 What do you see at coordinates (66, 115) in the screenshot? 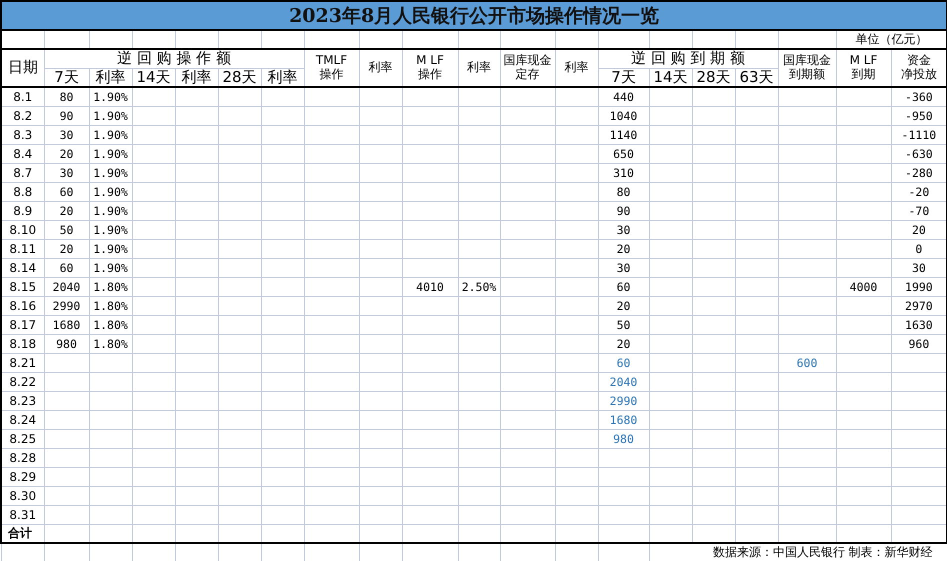
I see `table-cell: 90` at bounding box center [66, 115].